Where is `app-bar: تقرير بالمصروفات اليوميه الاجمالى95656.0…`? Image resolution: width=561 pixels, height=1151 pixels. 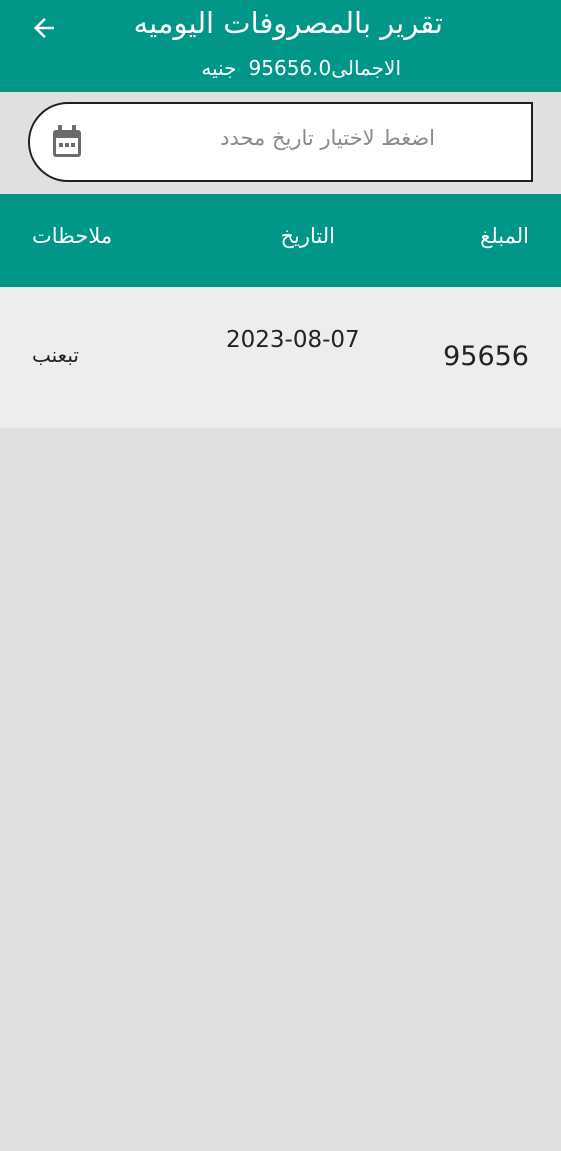 app-bar: تقرير بالمصروفات اليوميه الاجمالى95656.0… is located at coordinates (280, 46).